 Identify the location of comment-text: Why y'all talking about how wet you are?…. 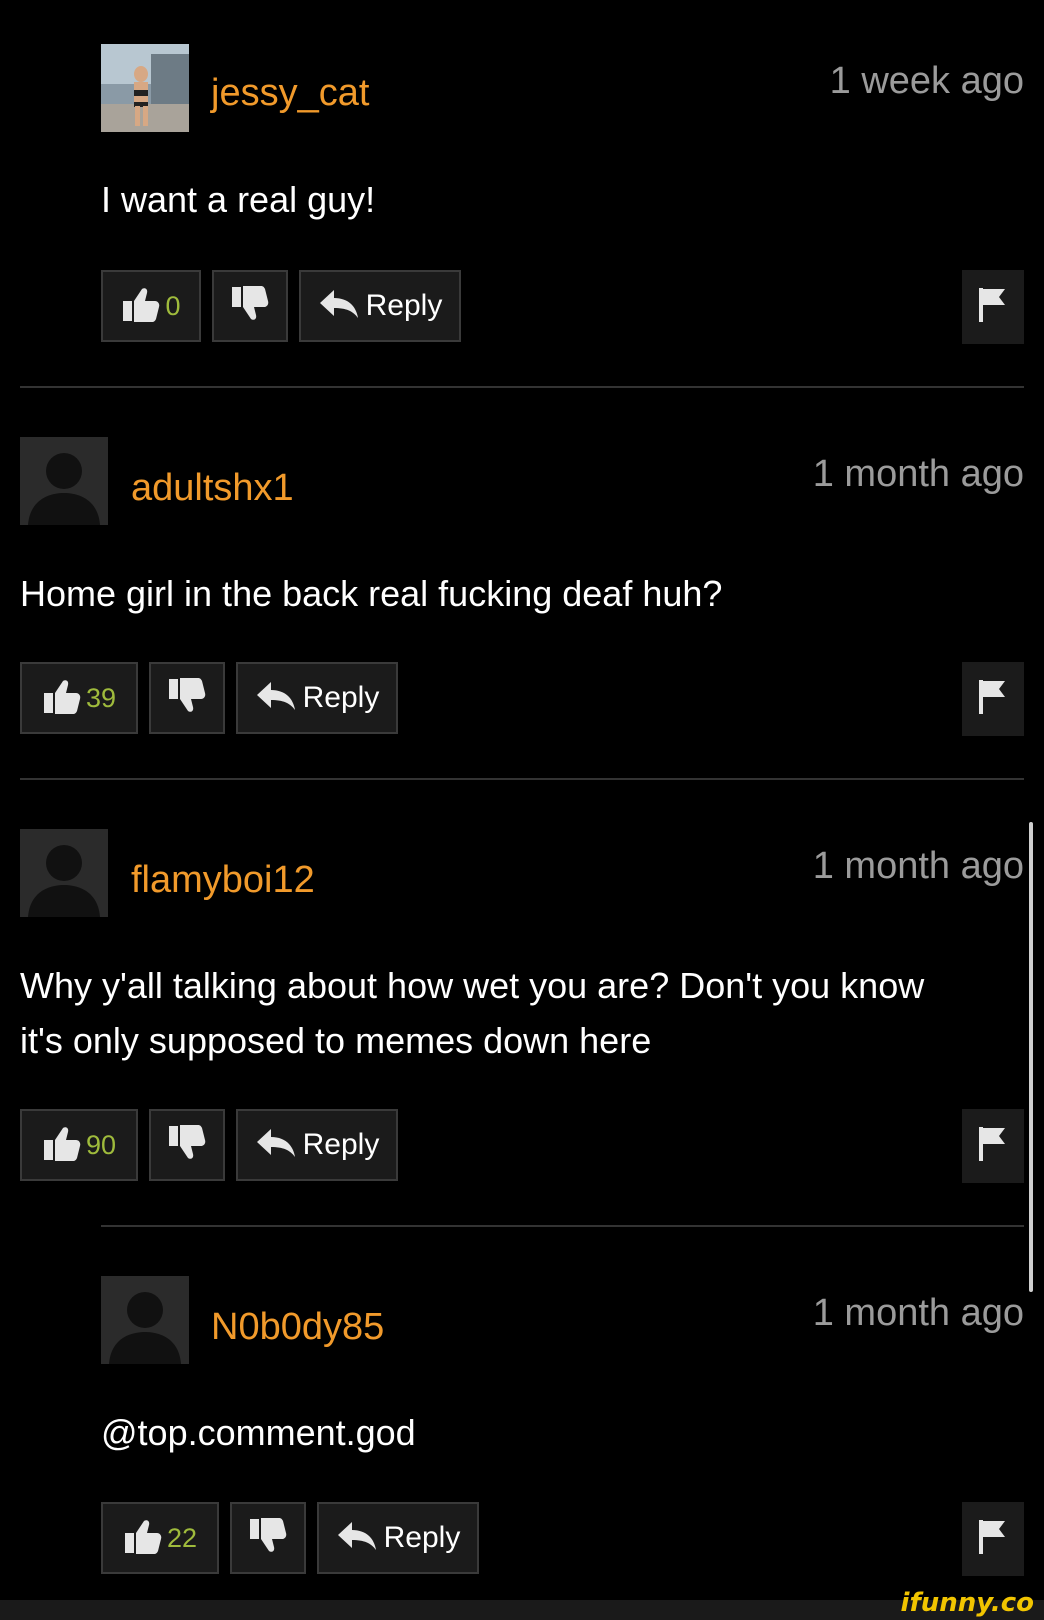
(472, 1013).